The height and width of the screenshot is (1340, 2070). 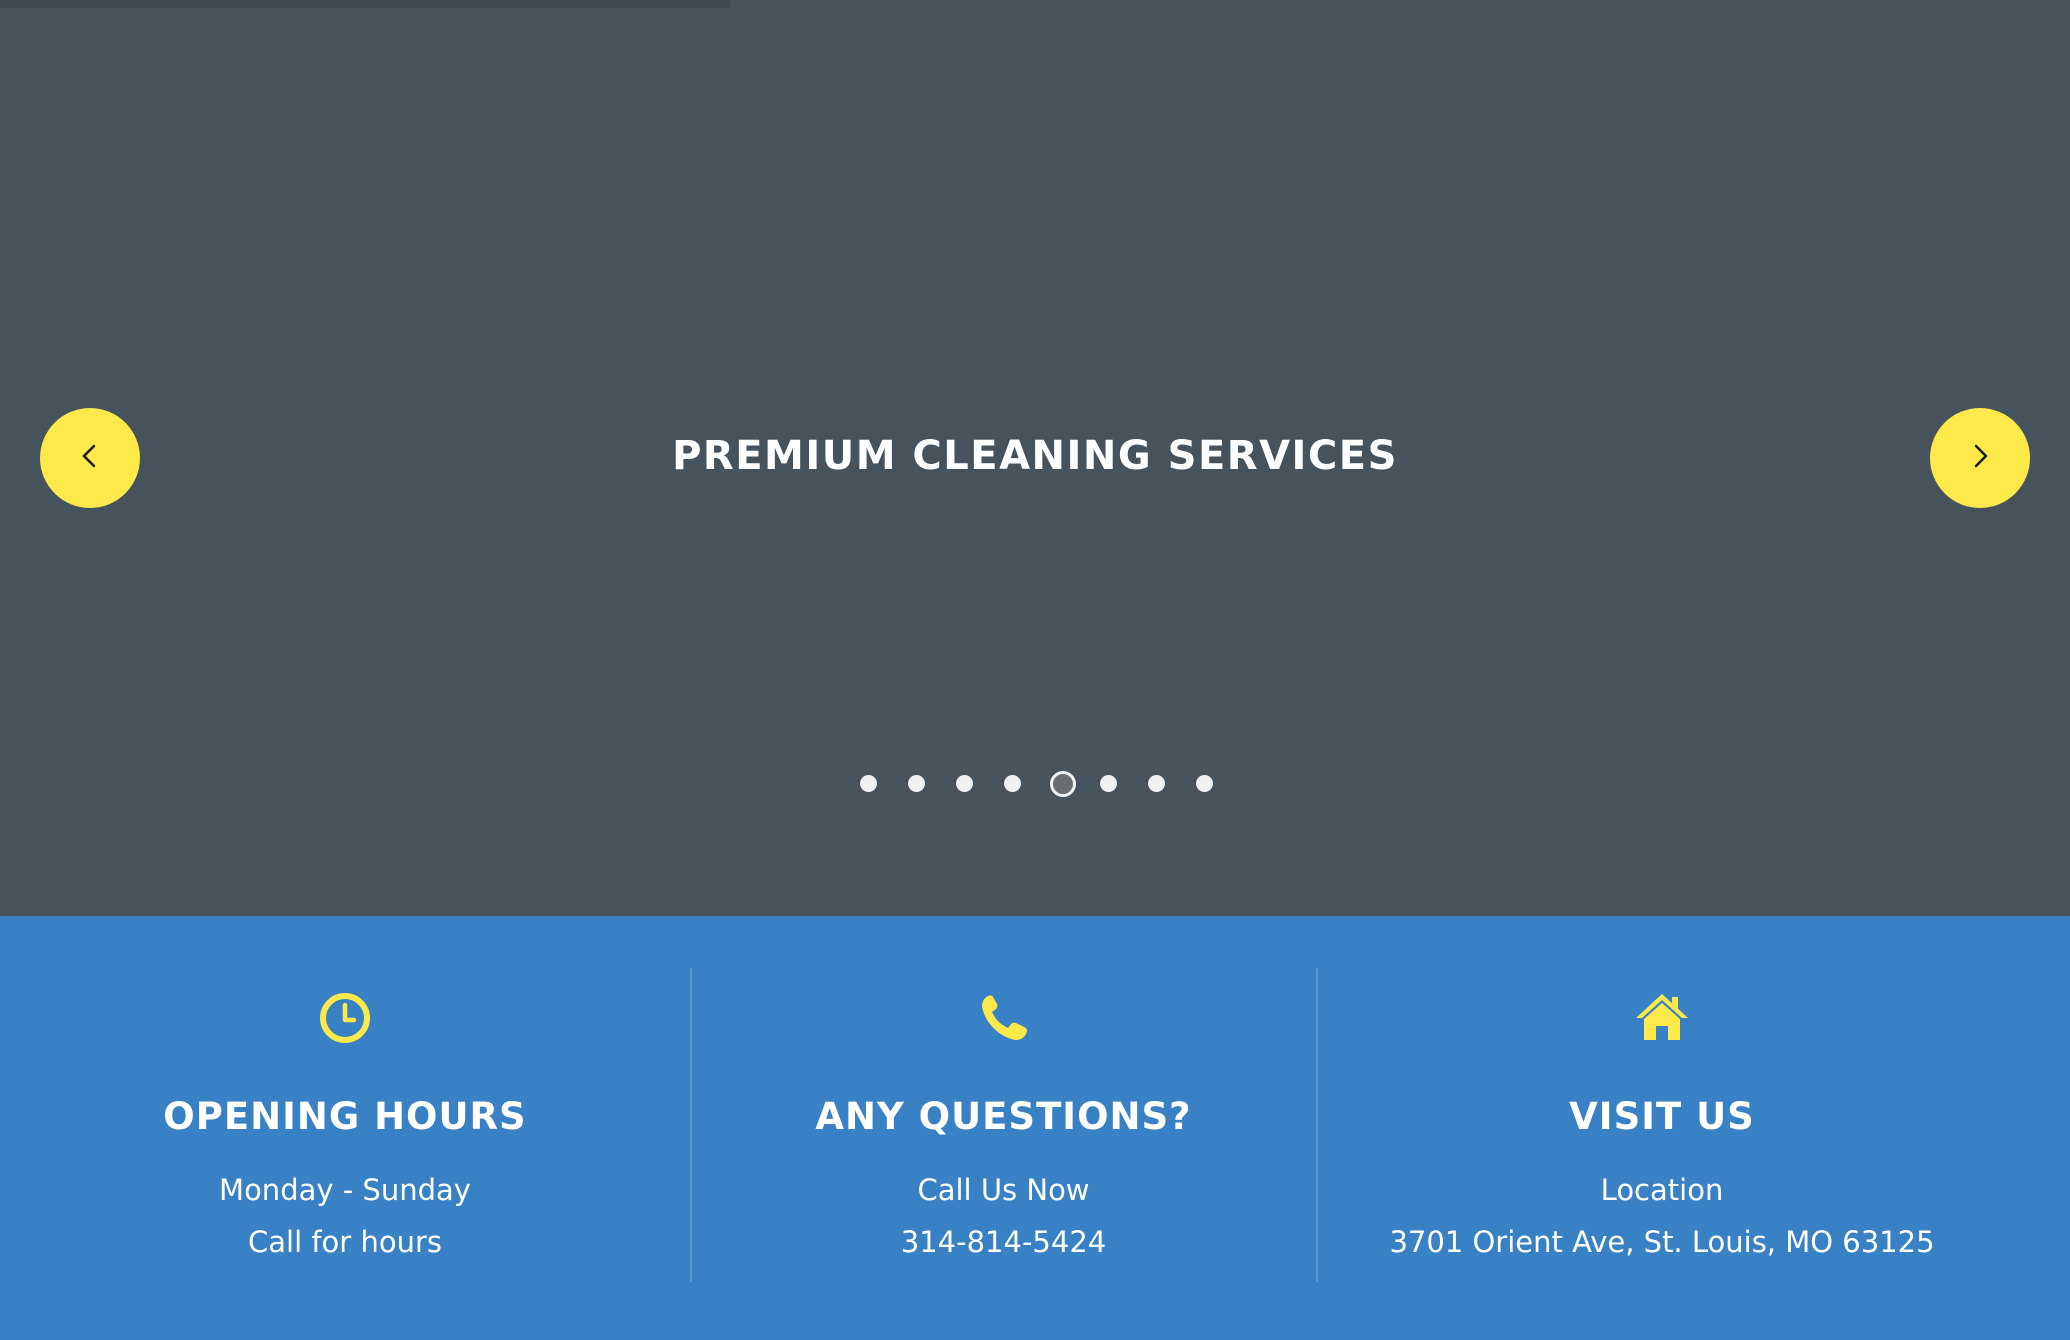 I want to click on questions-column: ANY QUESTIONS? Call Us Now 314-814-5424, so click(x=1003, y=1128).